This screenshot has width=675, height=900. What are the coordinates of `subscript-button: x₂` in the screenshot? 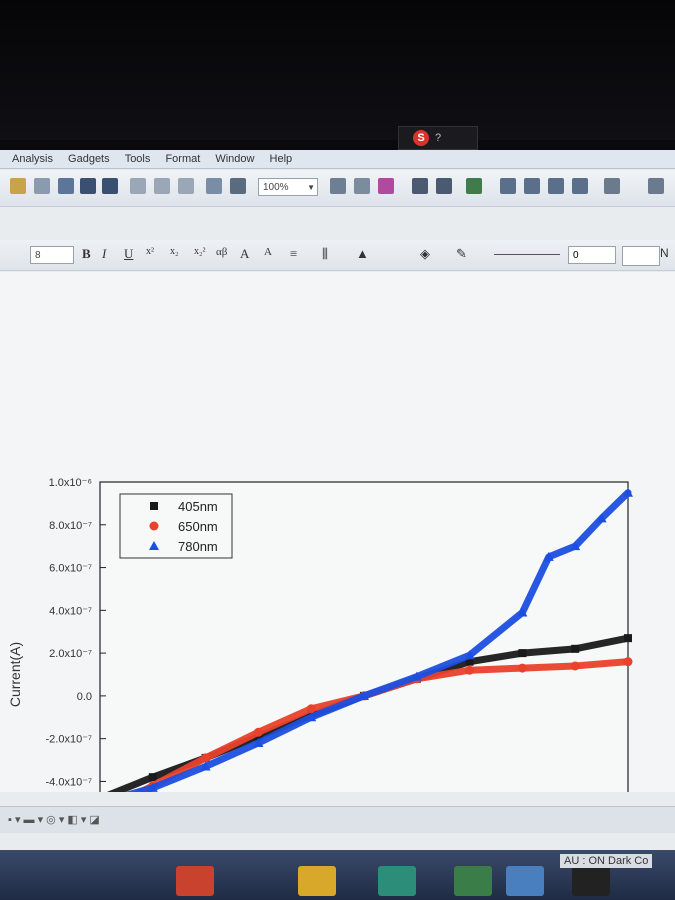 It's located at (174, 251).